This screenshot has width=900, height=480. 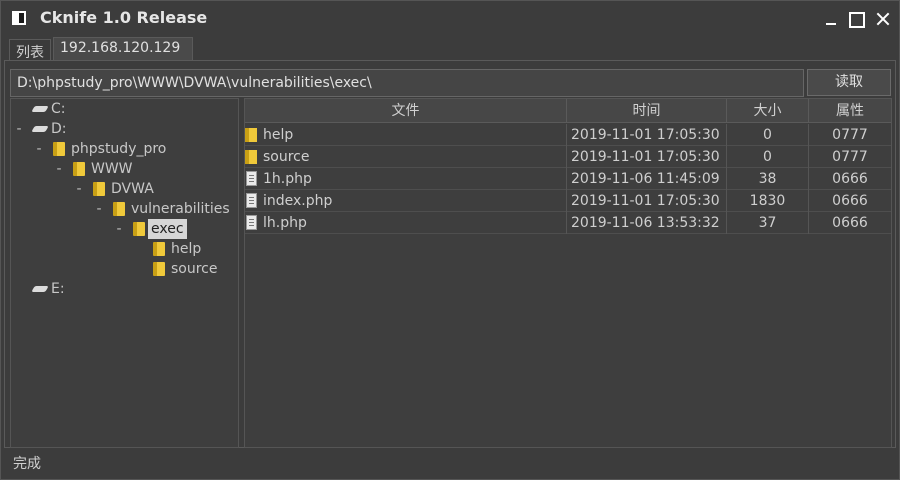 What do you see at coordinates (406, 201) in the screenshot?
I see `cell-name: index.php` at bounding box center [406, 201].